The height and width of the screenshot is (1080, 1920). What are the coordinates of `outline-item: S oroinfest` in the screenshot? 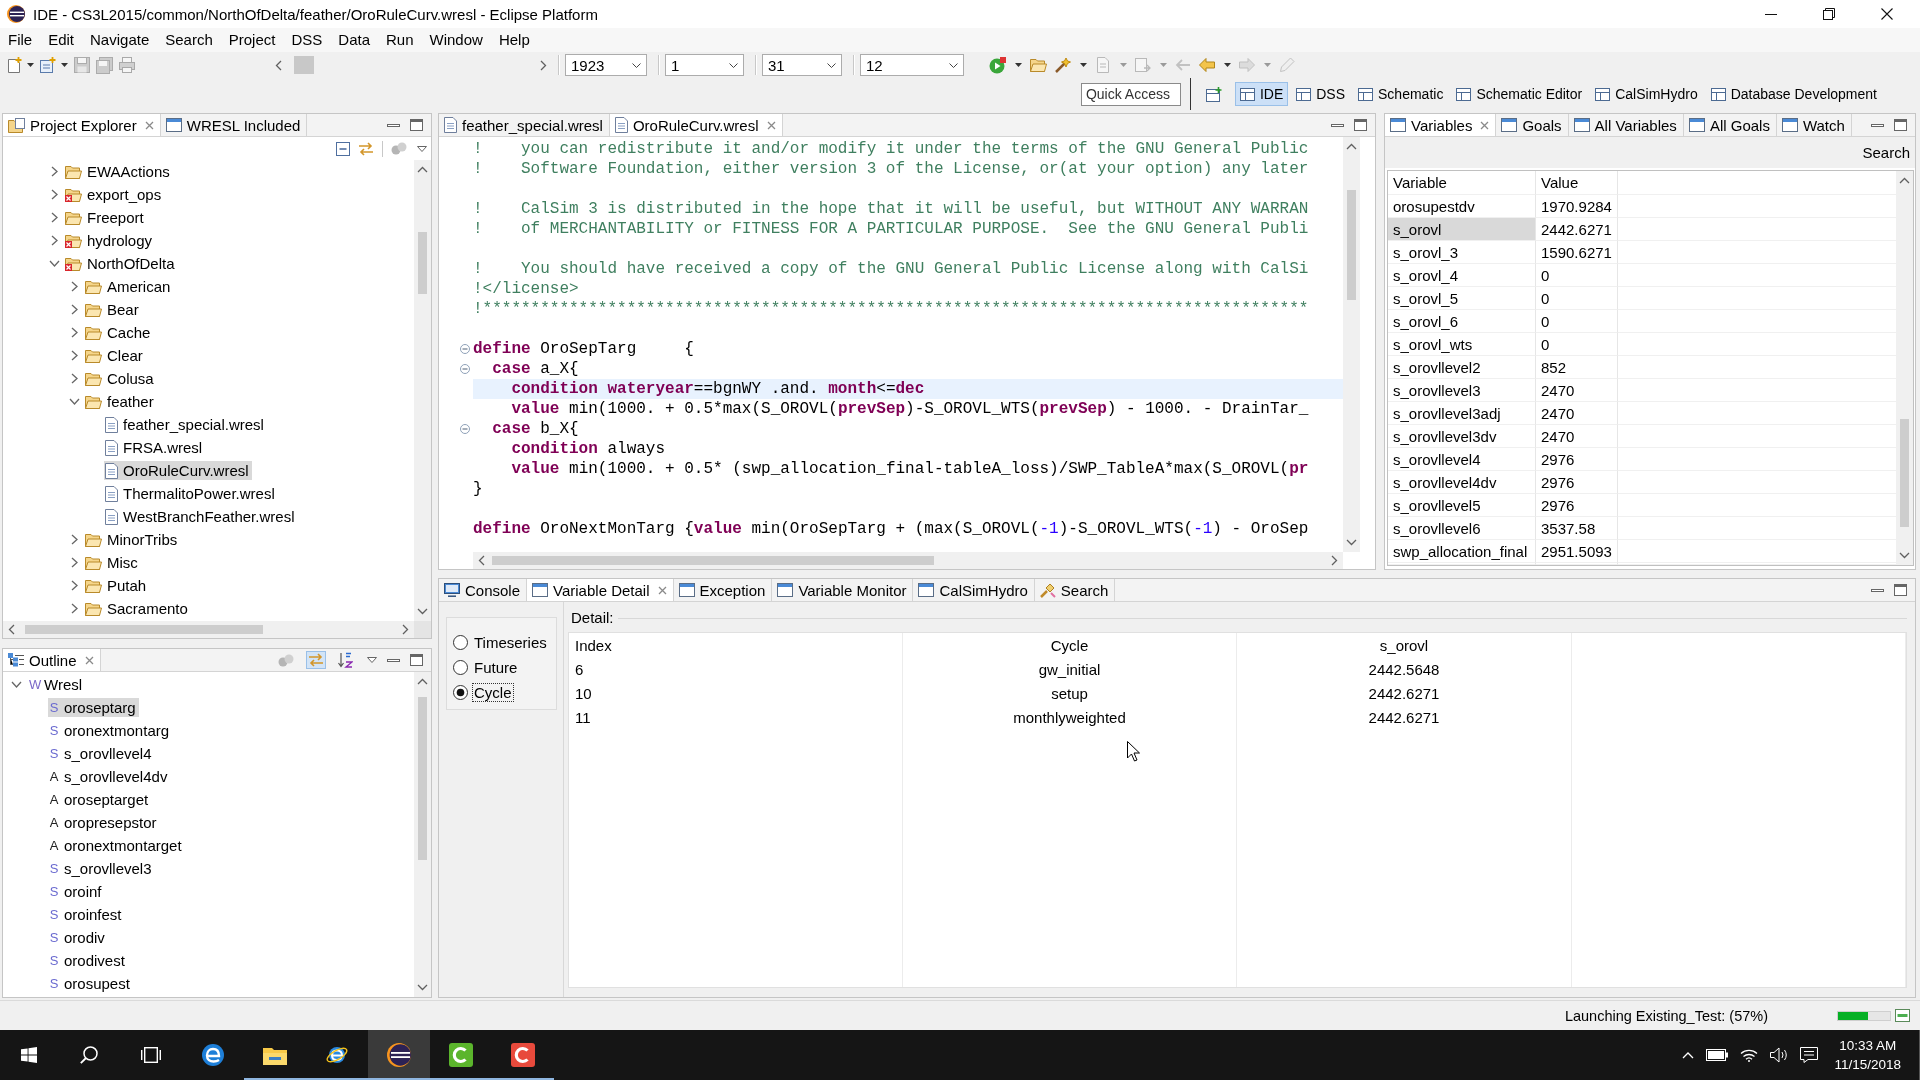 It's located at (86, 914).